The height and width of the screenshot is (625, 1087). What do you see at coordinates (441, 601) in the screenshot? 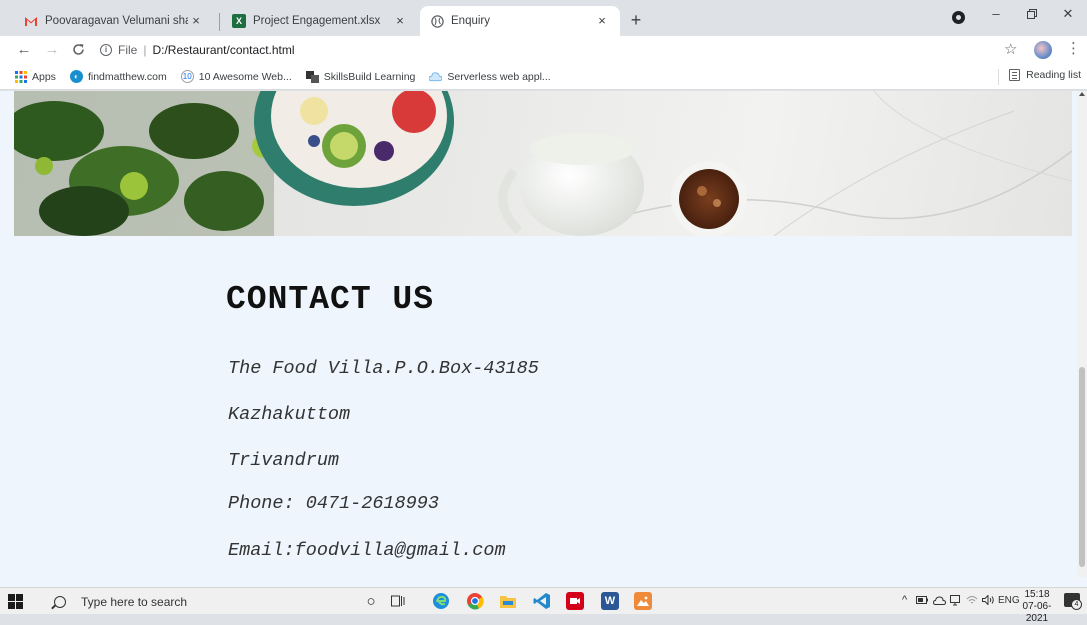
I see `edge-icon` at bounding box center [441, 601].